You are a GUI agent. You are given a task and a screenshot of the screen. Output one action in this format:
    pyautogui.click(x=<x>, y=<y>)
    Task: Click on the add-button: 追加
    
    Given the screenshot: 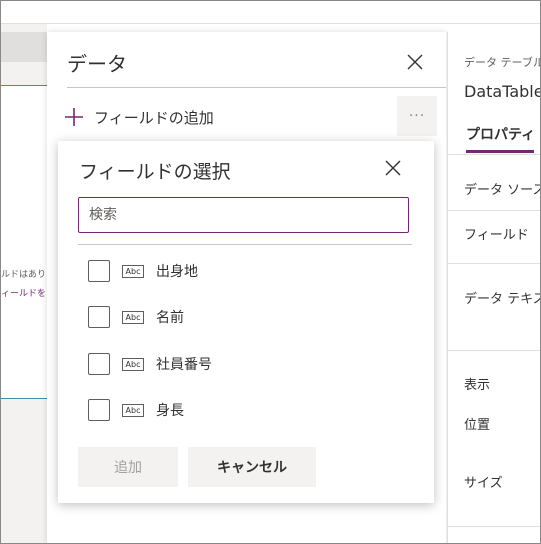 What is the action you would take?
    pyautogui.click(x=128, y=467)
    